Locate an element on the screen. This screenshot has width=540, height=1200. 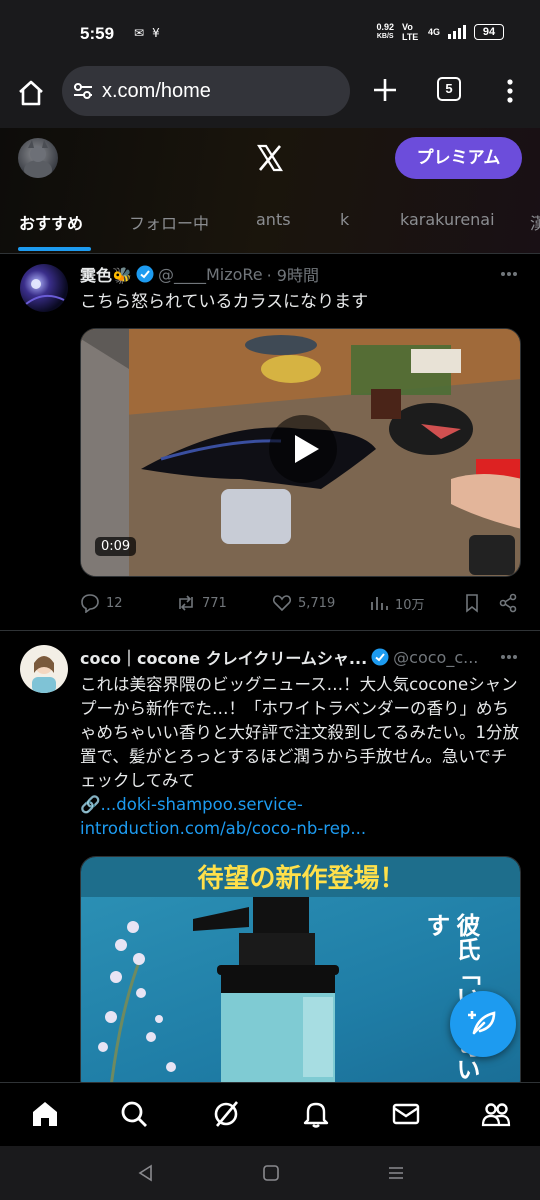
post-header: 霙色🐝 @____MizoRe · 9時間 is located at coordinates (199, 274).